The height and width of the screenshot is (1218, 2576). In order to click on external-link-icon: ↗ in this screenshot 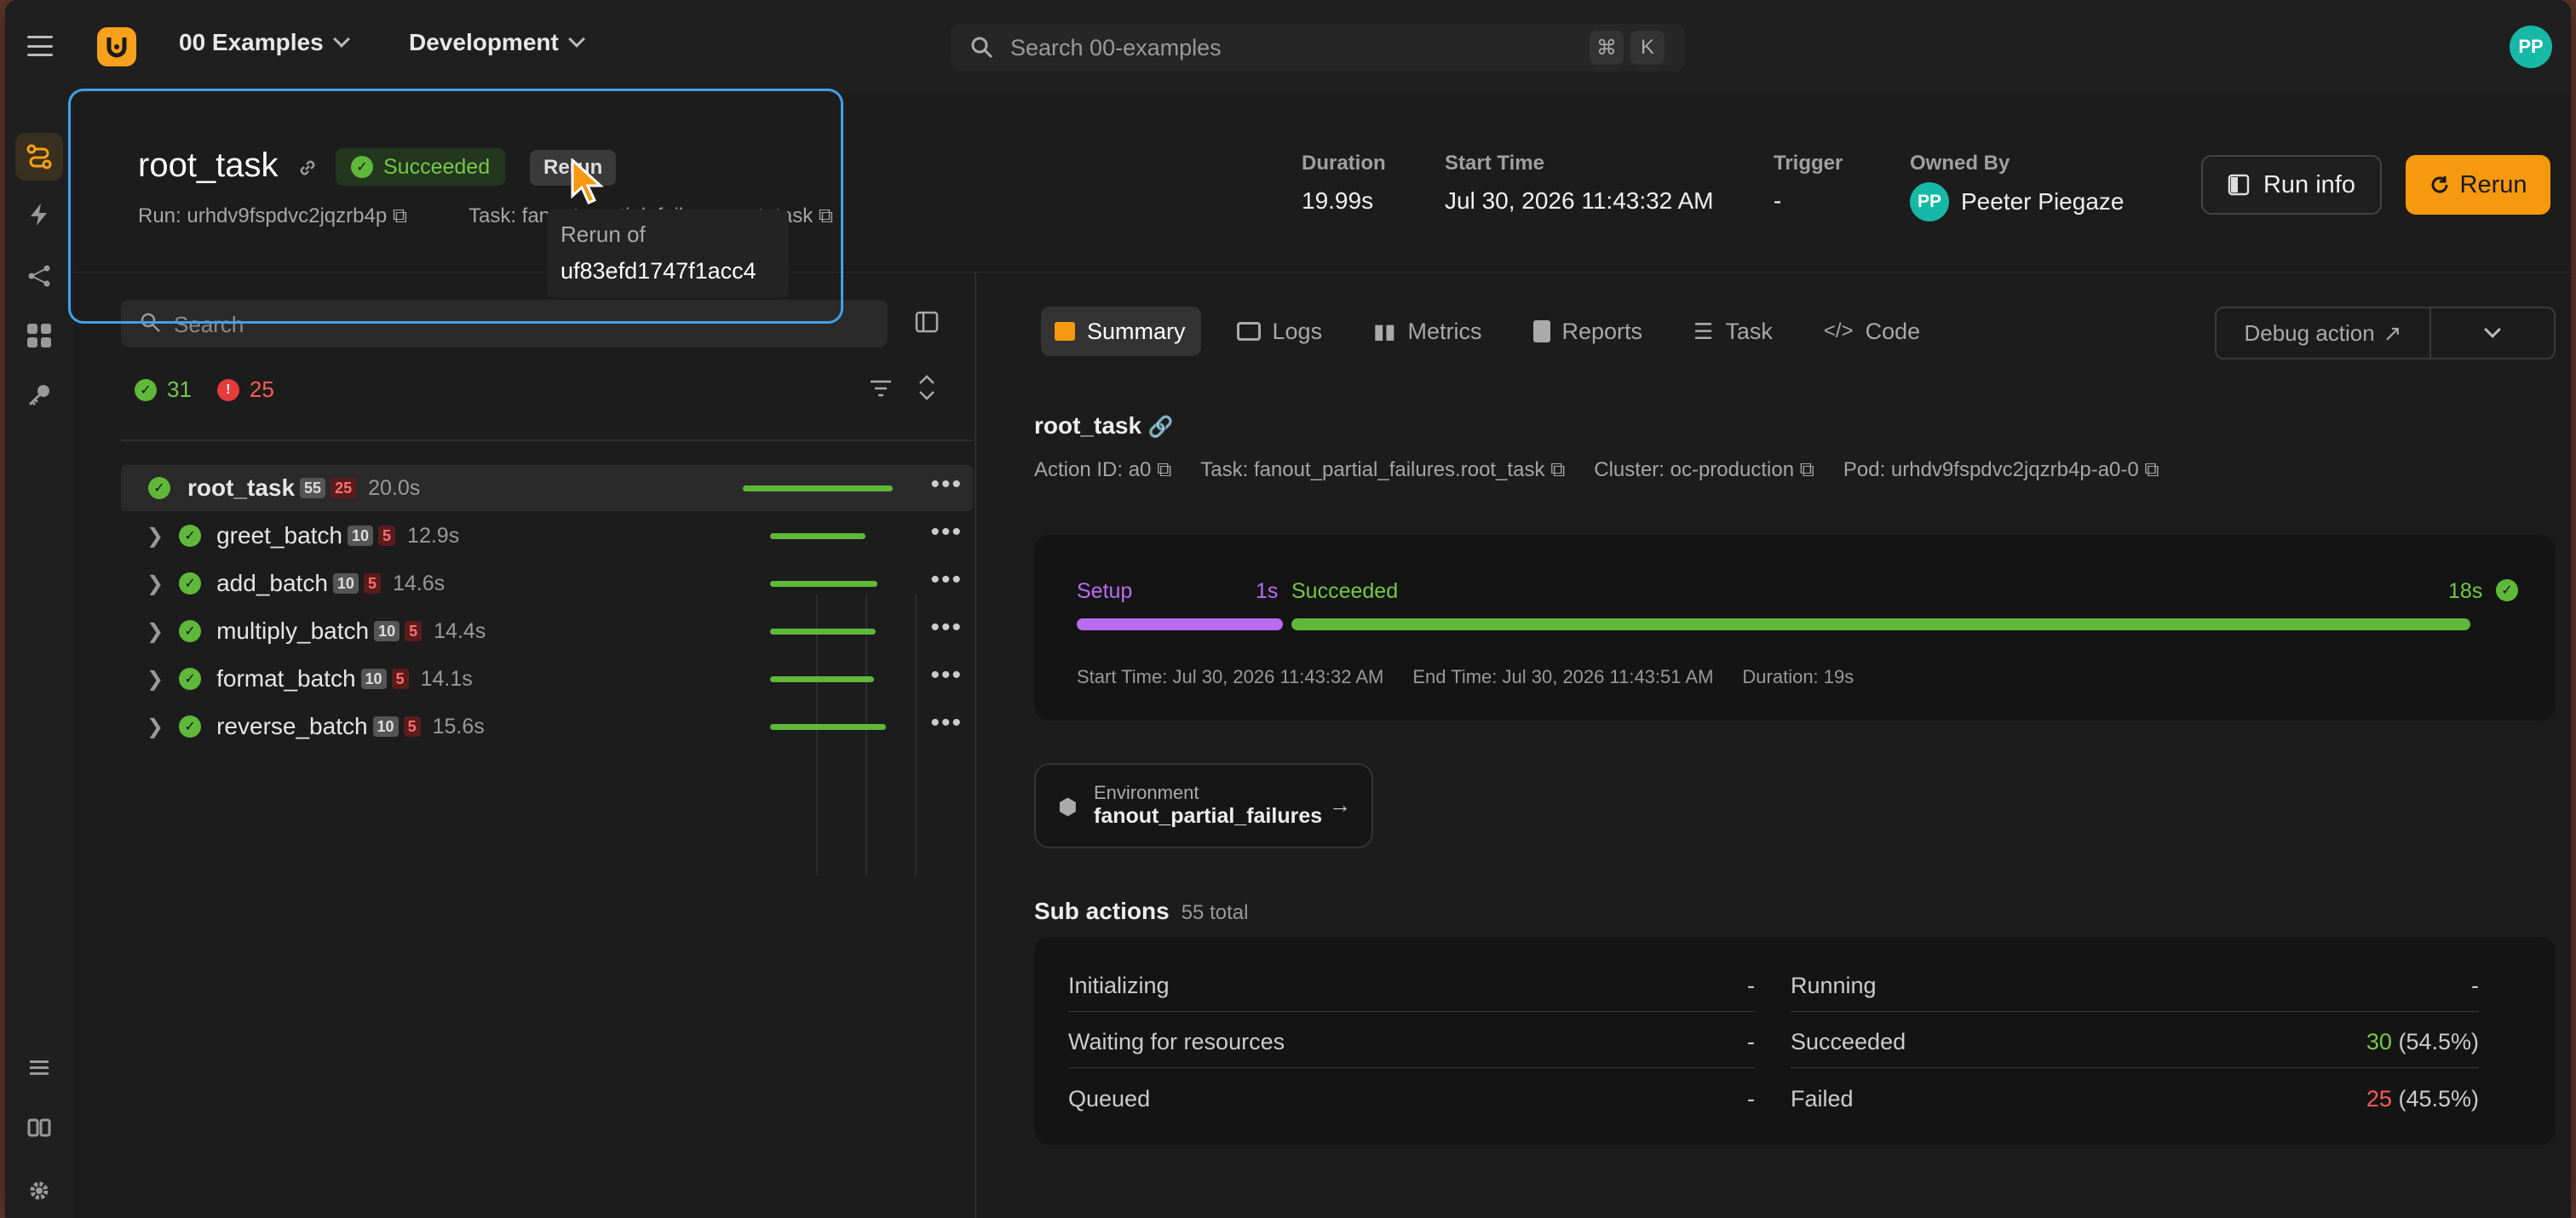, I will do `click(2393, 332)`.